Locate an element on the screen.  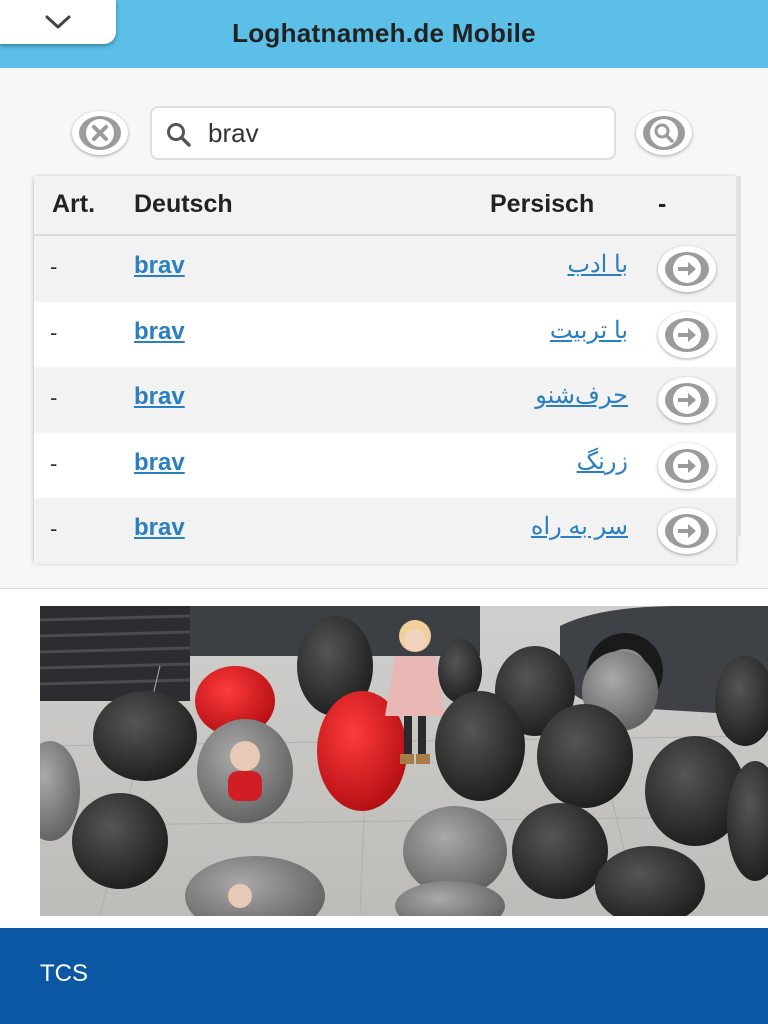
ad-brand-label: TCS is located at coordinates (64, 973).